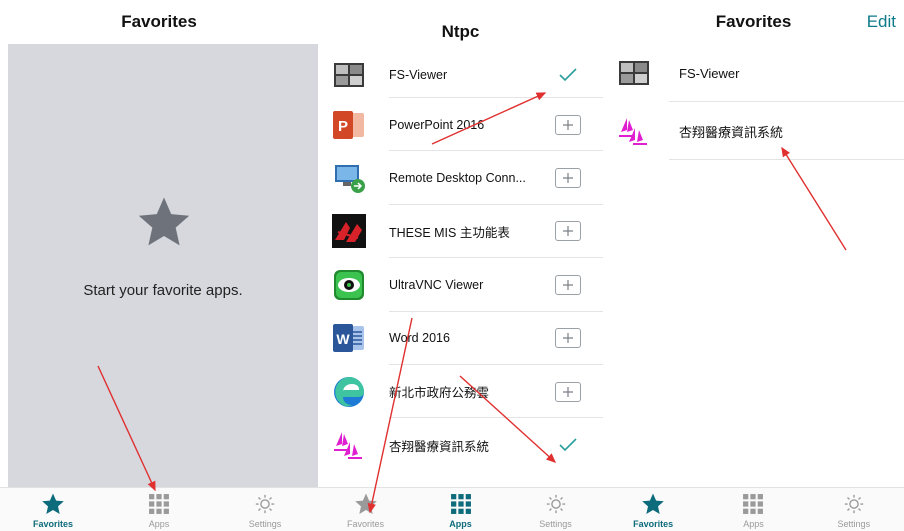 Image resolution: width=904 pixels, height=531 pixels. Describe the element at coordinates (419, 338) in the screenshot. I see `app-name: Word 2016` at that location.